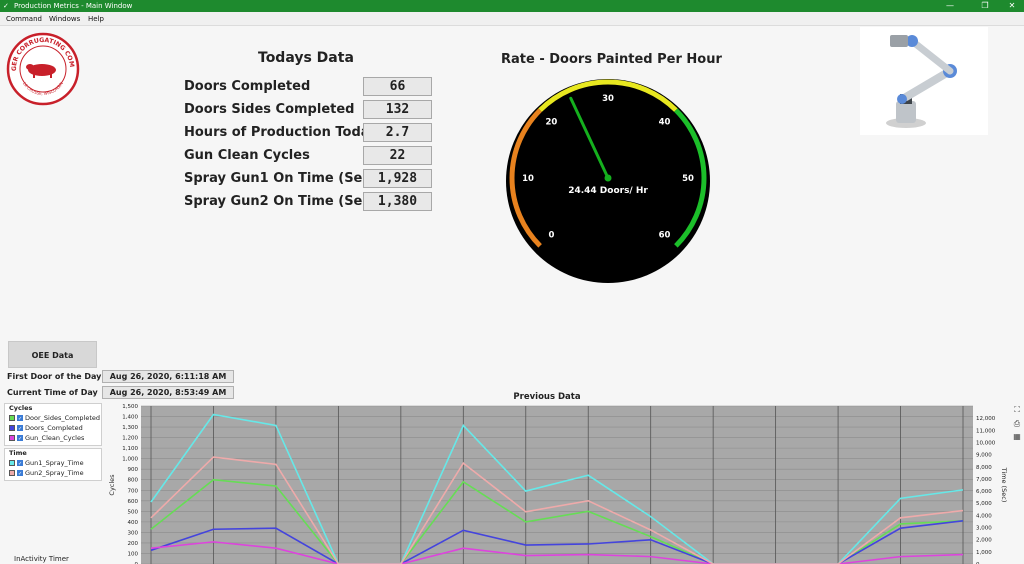  Describe the element at coordinates (247, 155) in the screenshot. I see `gun-clean-cycles-label: Gun Clean Cycles` at that location.